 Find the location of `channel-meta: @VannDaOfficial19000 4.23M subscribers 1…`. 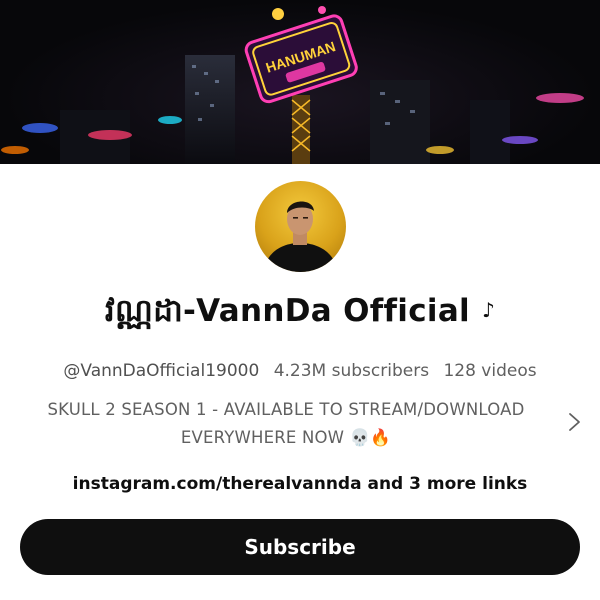

channel-meta: @VannDaOfficial19000 4.23M subscribers 1… is located at coordinates (300, 371).